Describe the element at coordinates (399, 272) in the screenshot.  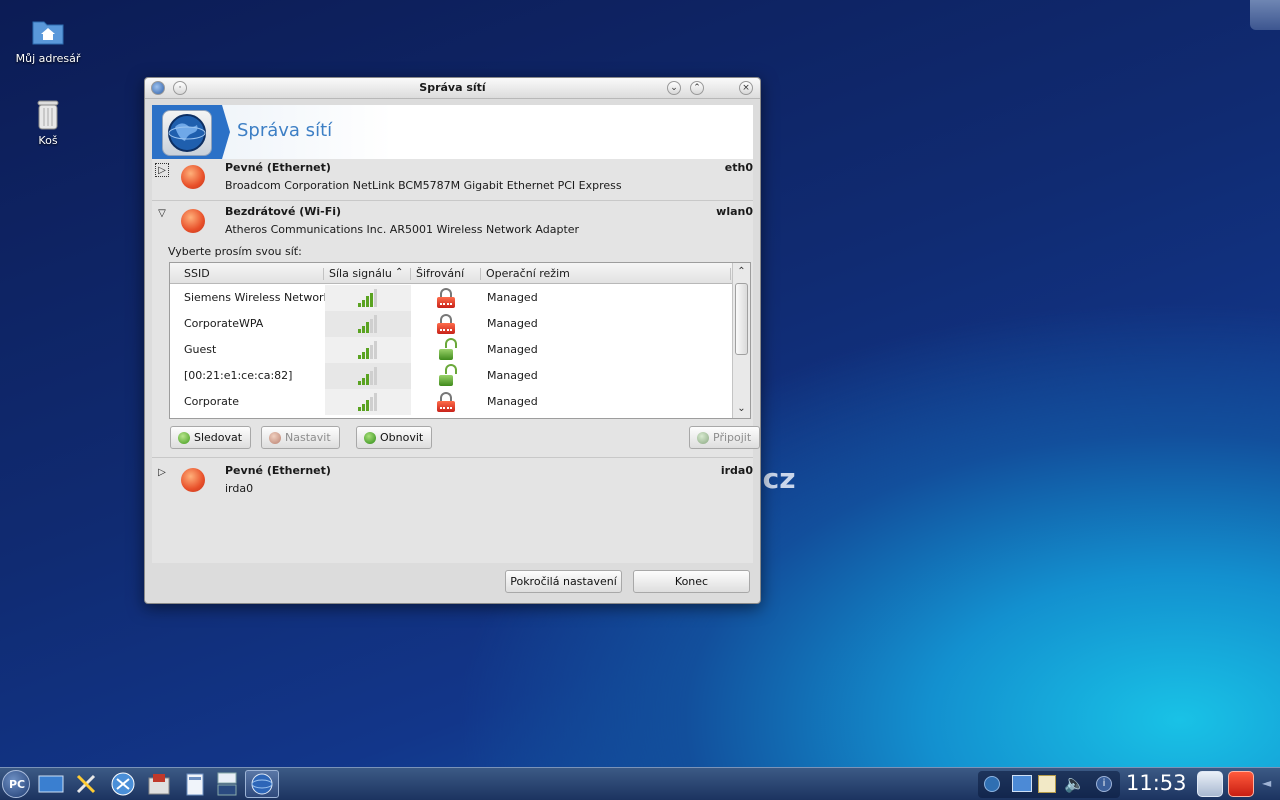
I see `sort-ascending-icon: ⌃` at that location.